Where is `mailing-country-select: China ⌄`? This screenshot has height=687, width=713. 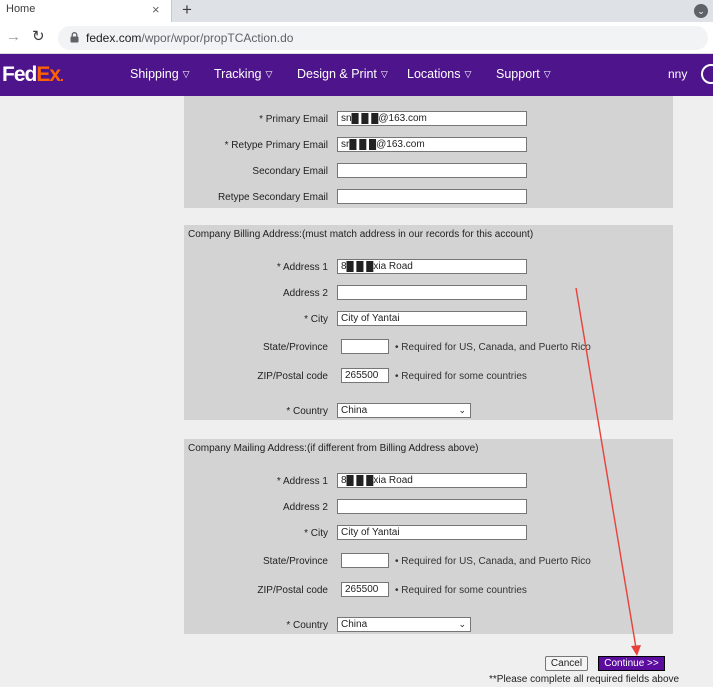 mailing-country-select: China ⌄ is located at coordinates (404, 624).